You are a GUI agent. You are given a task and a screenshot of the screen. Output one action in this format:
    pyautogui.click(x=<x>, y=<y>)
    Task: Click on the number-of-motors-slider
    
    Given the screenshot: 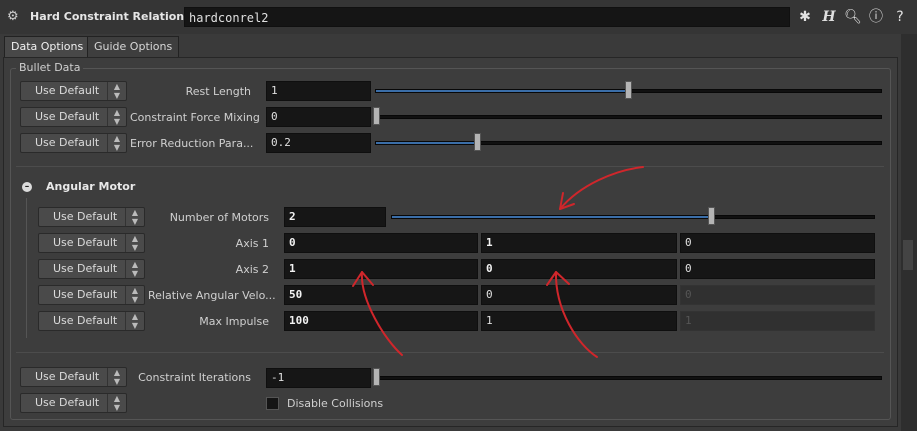 What is the action you would take?
    pyautogui.click(x=633, y=217)
    